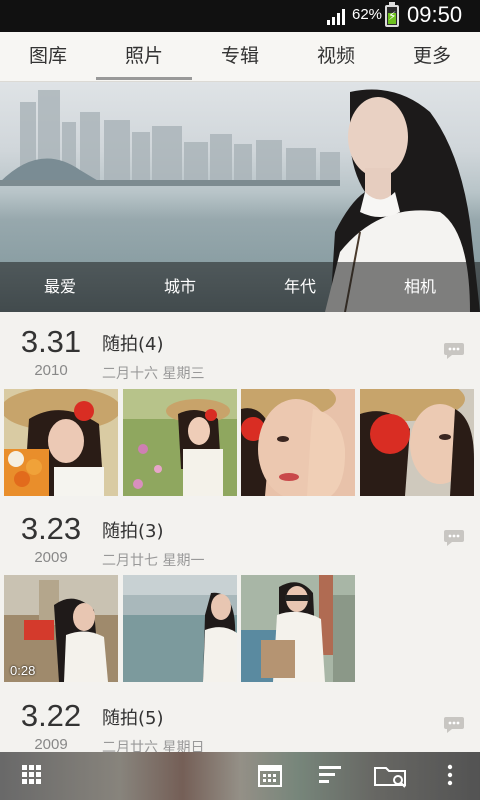 This screenshot has height=800, width=480. What do you see at coordinates (180, 287) in the screenshot?
I see `category-city: 城市` at bounding box center [180, 287].